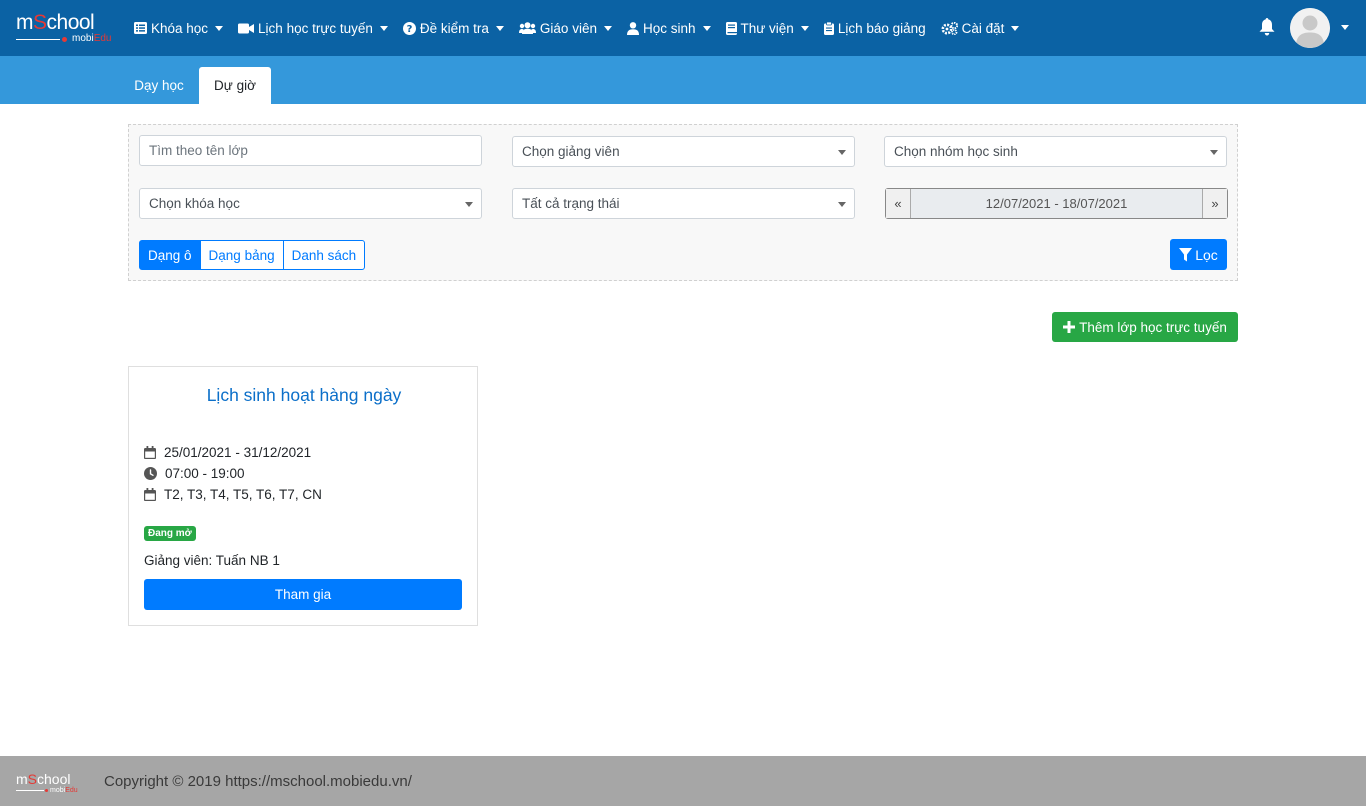 This screenshot has width=1366, height=806. What do you see at coordinates (235, 85) in the screenshot?
I see `tab-du-gio: Dự giờ` at bounding box center [235, 85].